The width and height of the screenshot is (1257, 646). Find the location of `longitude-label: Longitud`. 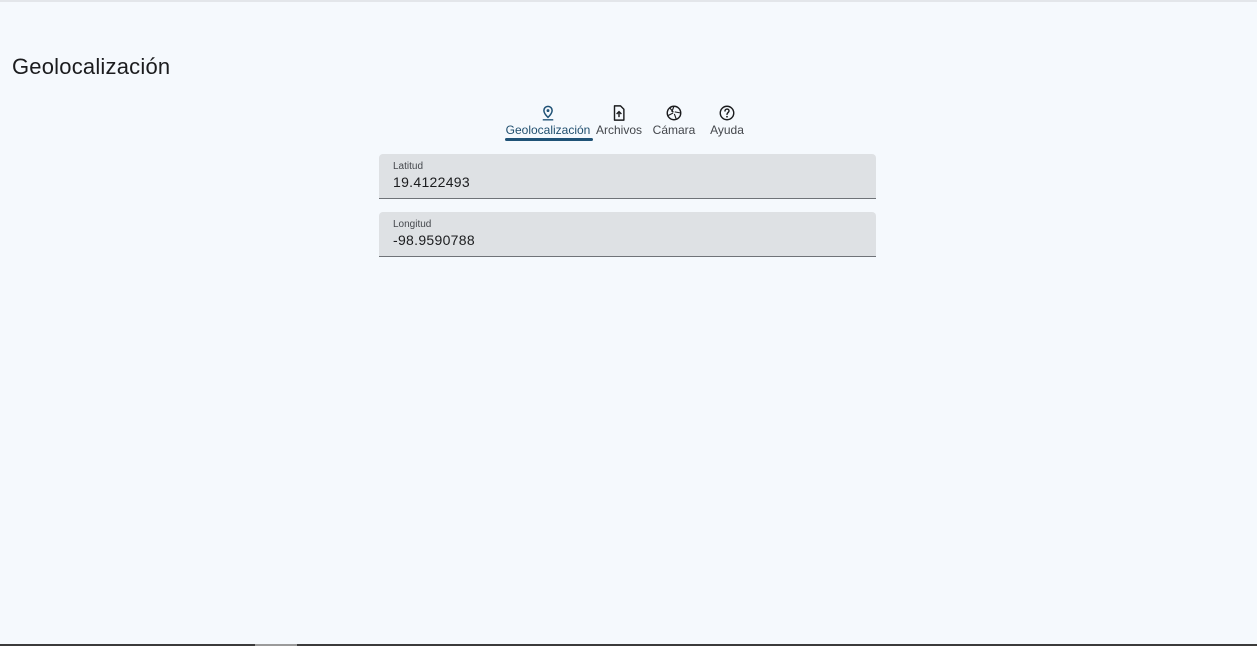

longitude-label: Longitud is located at coordinates (412, 224).